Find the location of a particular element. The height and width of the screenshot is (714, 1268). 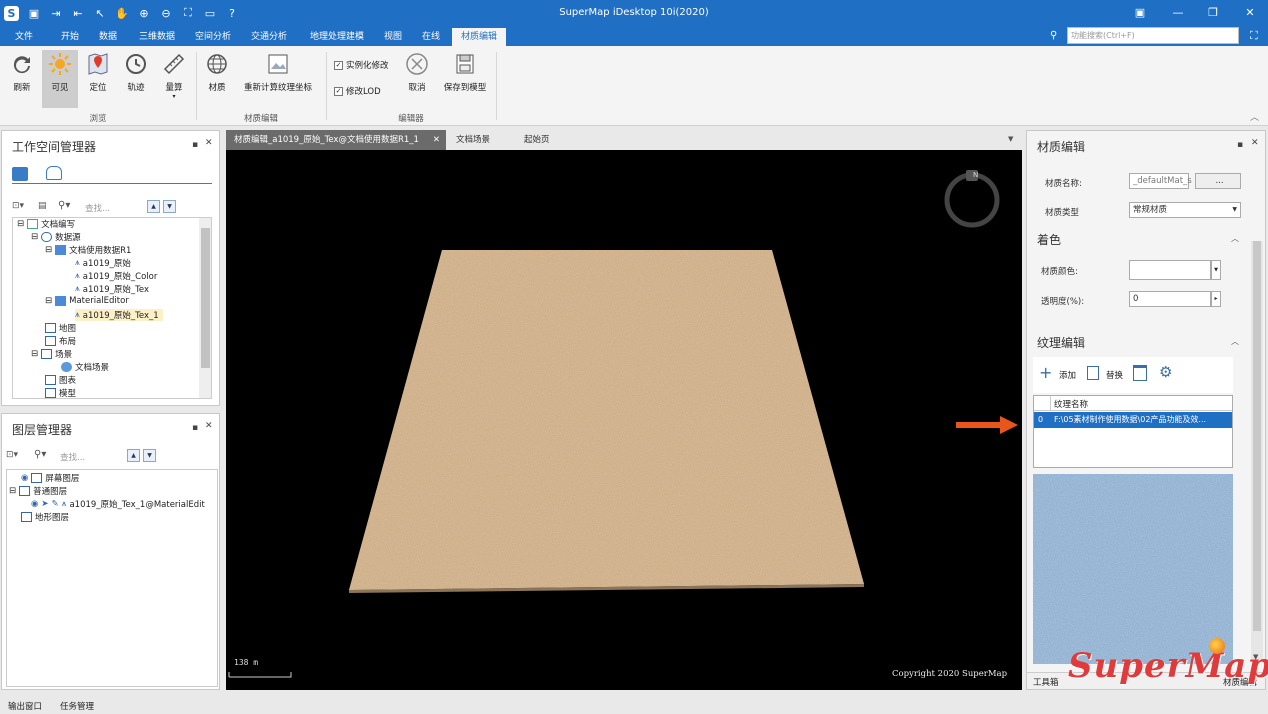

tree-node-charts: 图表 is located at coordinates (60, 380).